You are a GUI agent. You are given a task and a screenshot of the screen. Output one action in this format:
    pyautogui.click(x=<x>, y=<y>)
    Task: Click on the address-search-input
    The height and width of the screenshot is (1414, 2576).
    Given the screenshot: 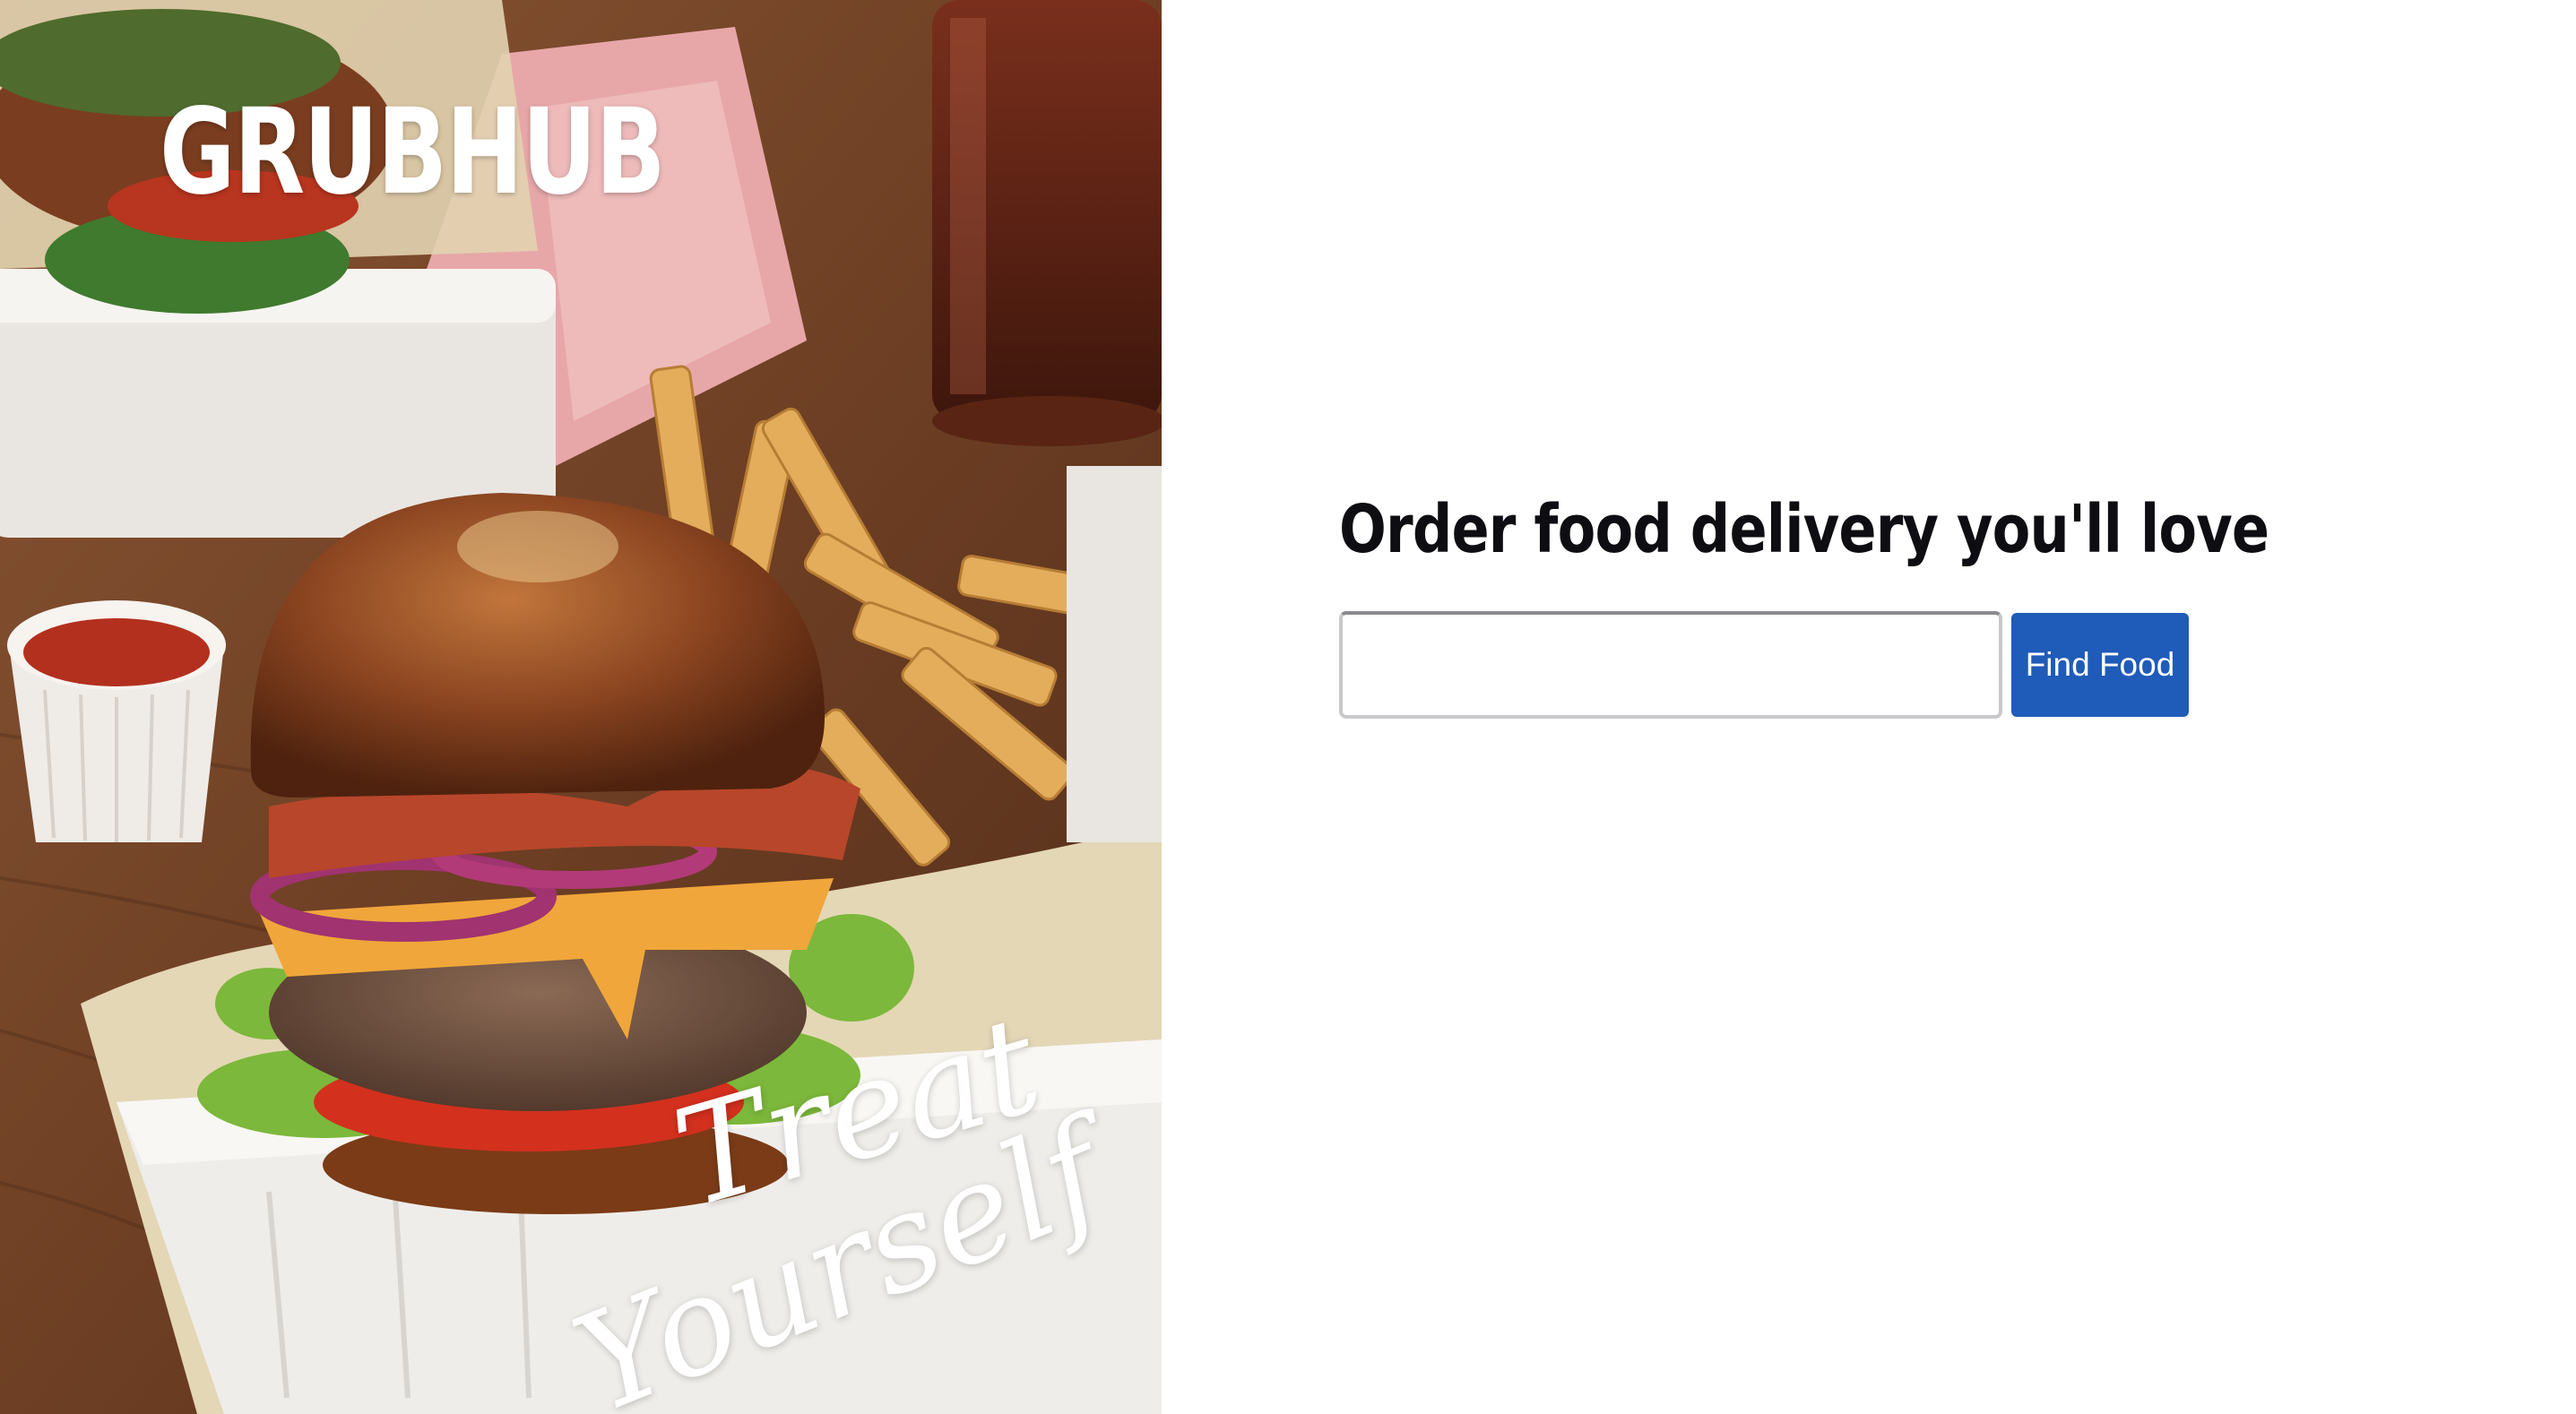 What is the action you would take?
    pyautogui.click(x=1670, y=665)
    